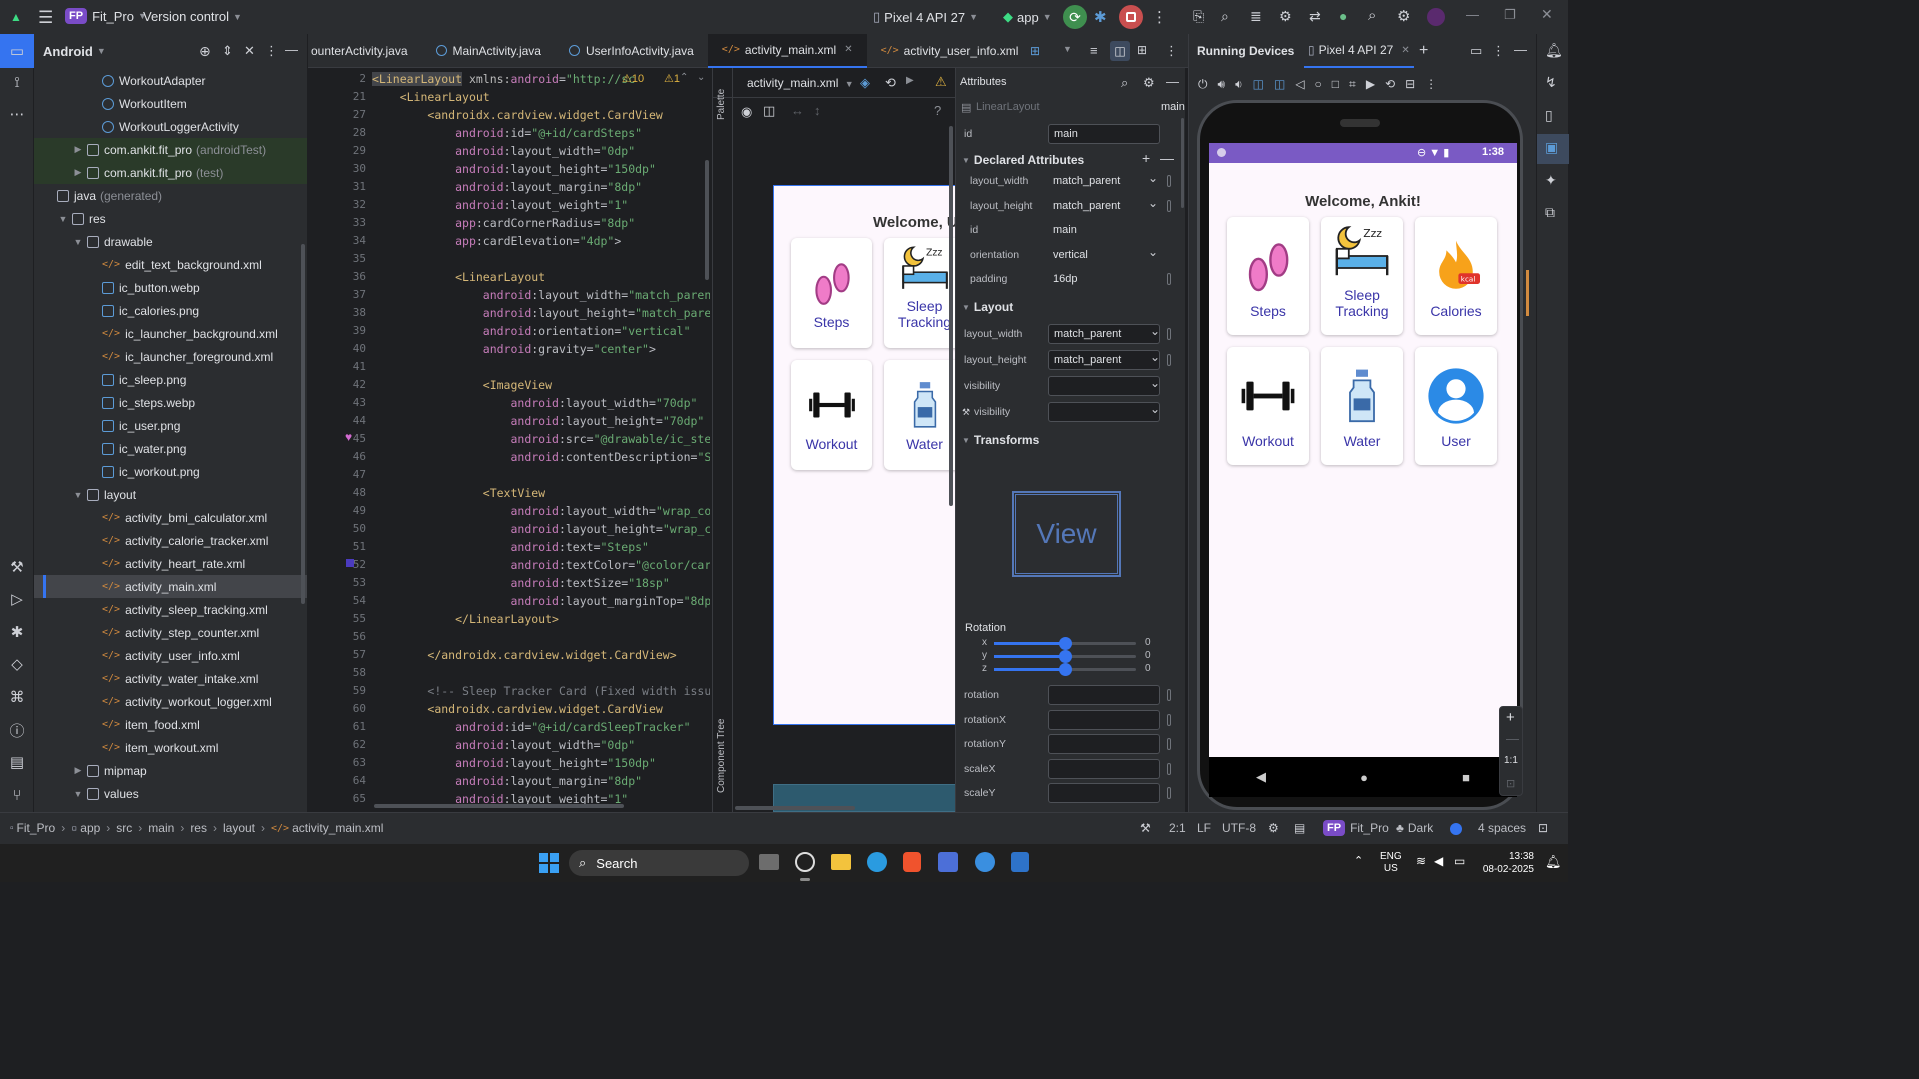 The height and width of the screenshot is (1079, 1919). I want to click on windows-start-icon, so click(549, 863).